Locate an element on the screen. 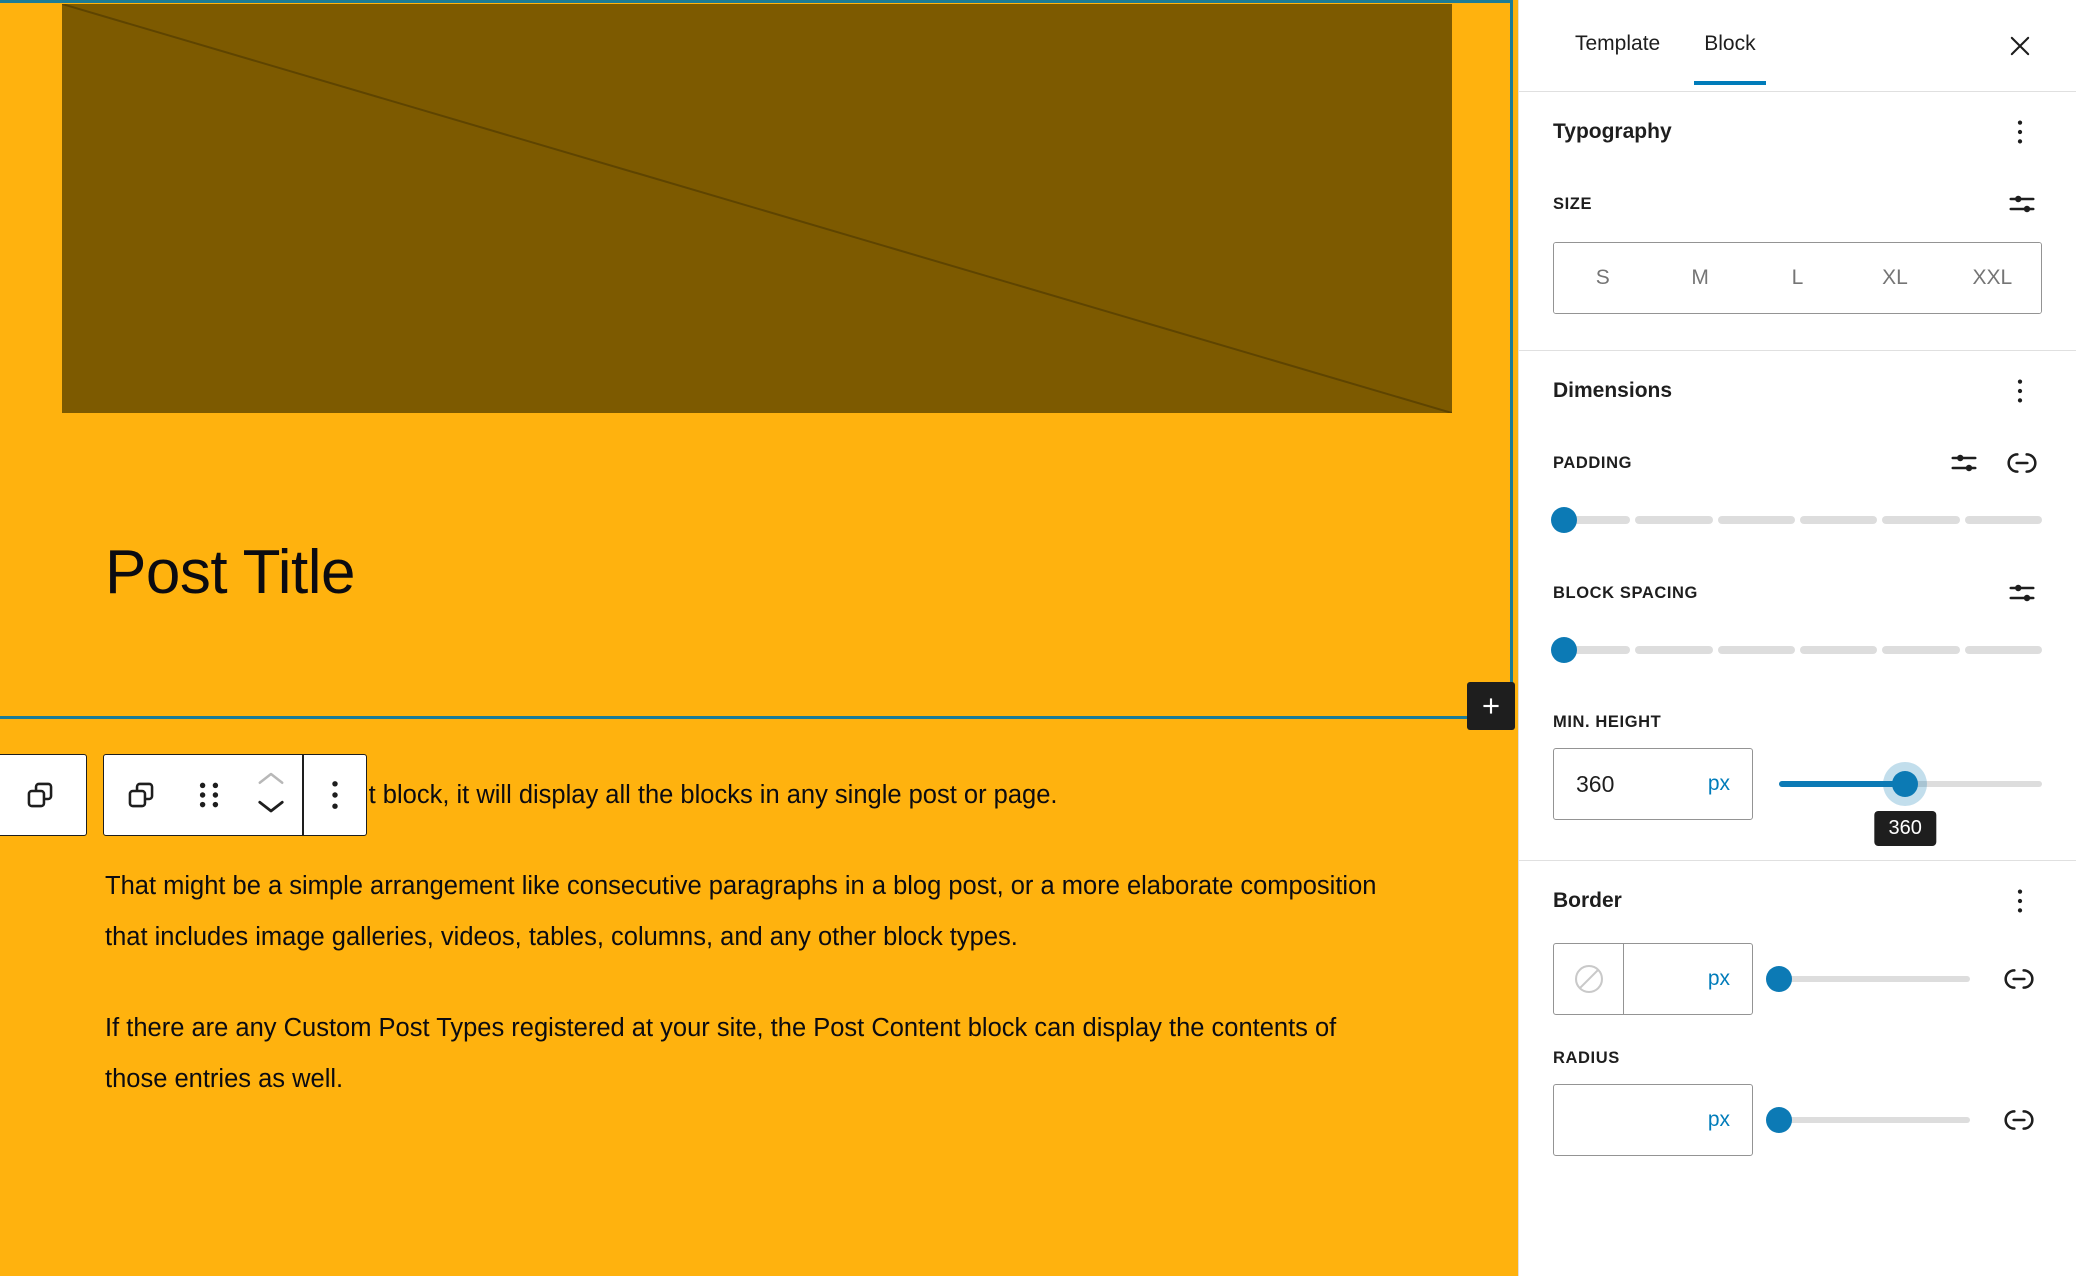 This screenshot has height=1276, width=2076. block-appender-button is located at coordinates (1491, 706).